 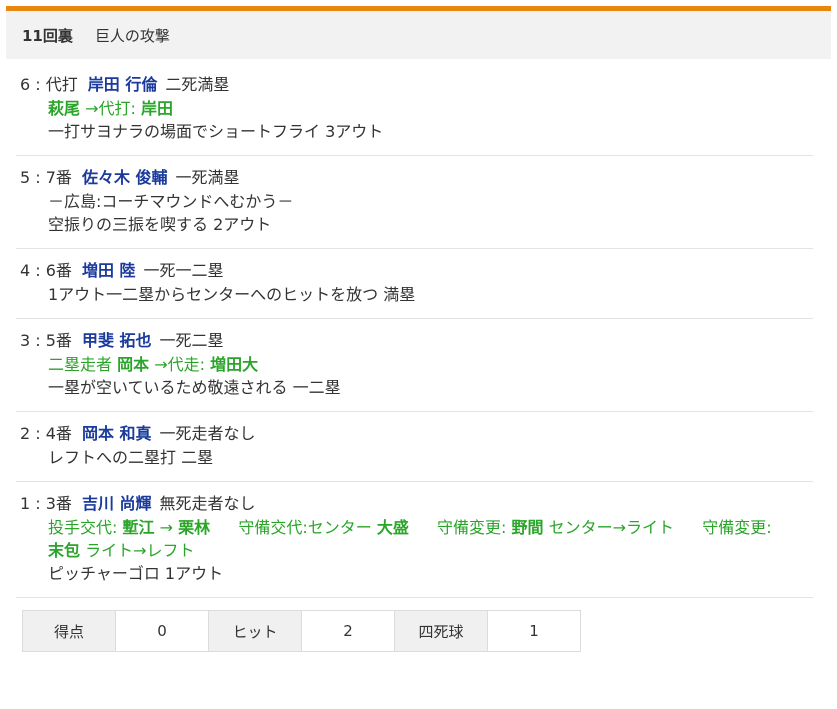 I want to click on change-move: センター→ライト, so click(x=611, y=527).